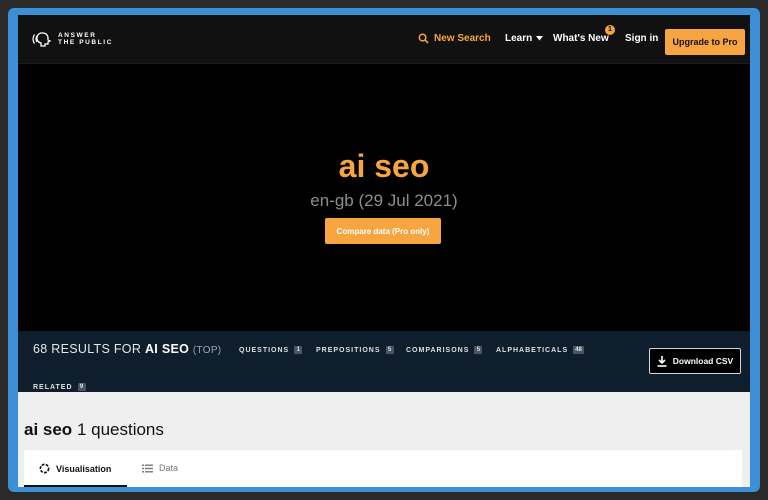  I want to click on active-tab-indicator, so click(75, 486).